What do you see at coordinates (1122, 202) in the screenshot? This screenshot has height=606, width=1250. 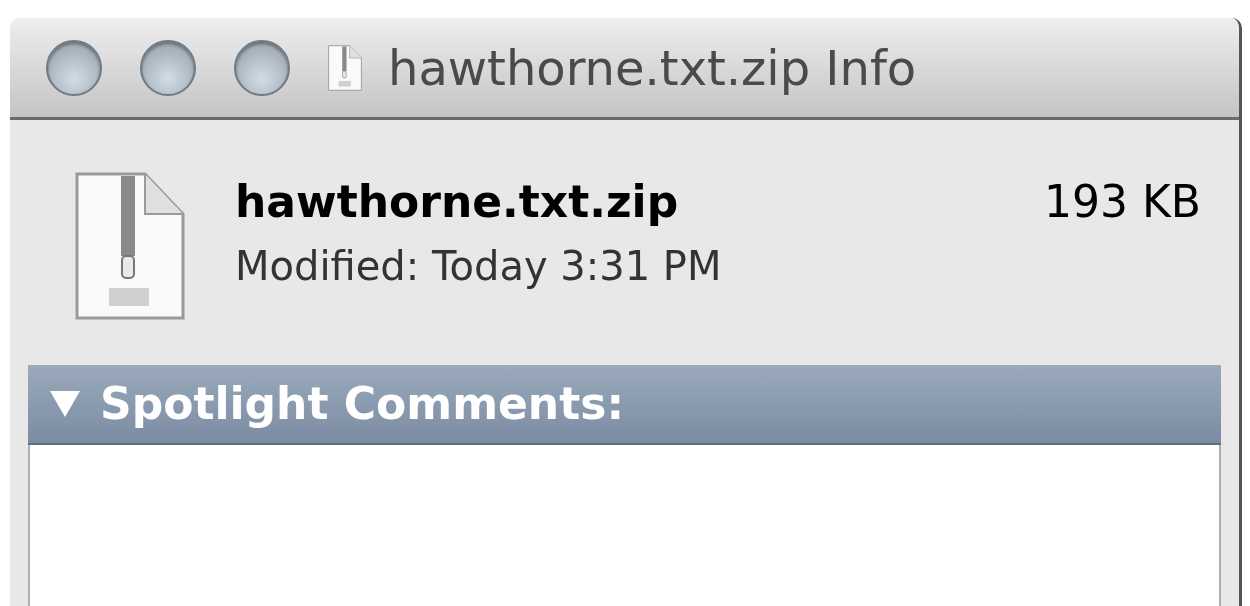 I see `file-size: 193 KB` at bounding box center [1122, 202].